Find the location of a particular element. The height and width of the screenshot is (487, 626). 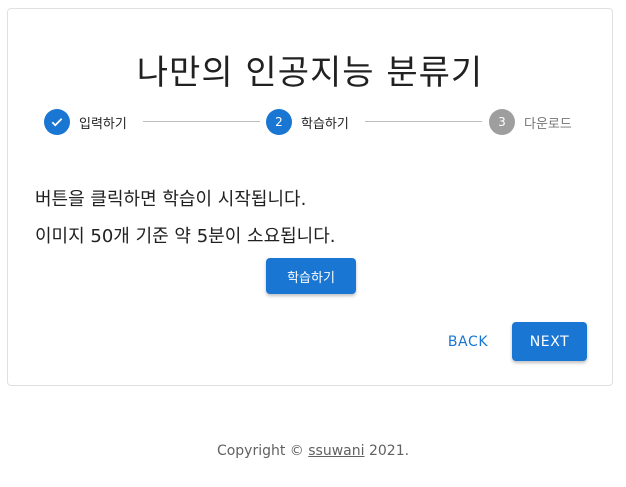

step-input: 입력하기 is located at coordinates (85, 122).